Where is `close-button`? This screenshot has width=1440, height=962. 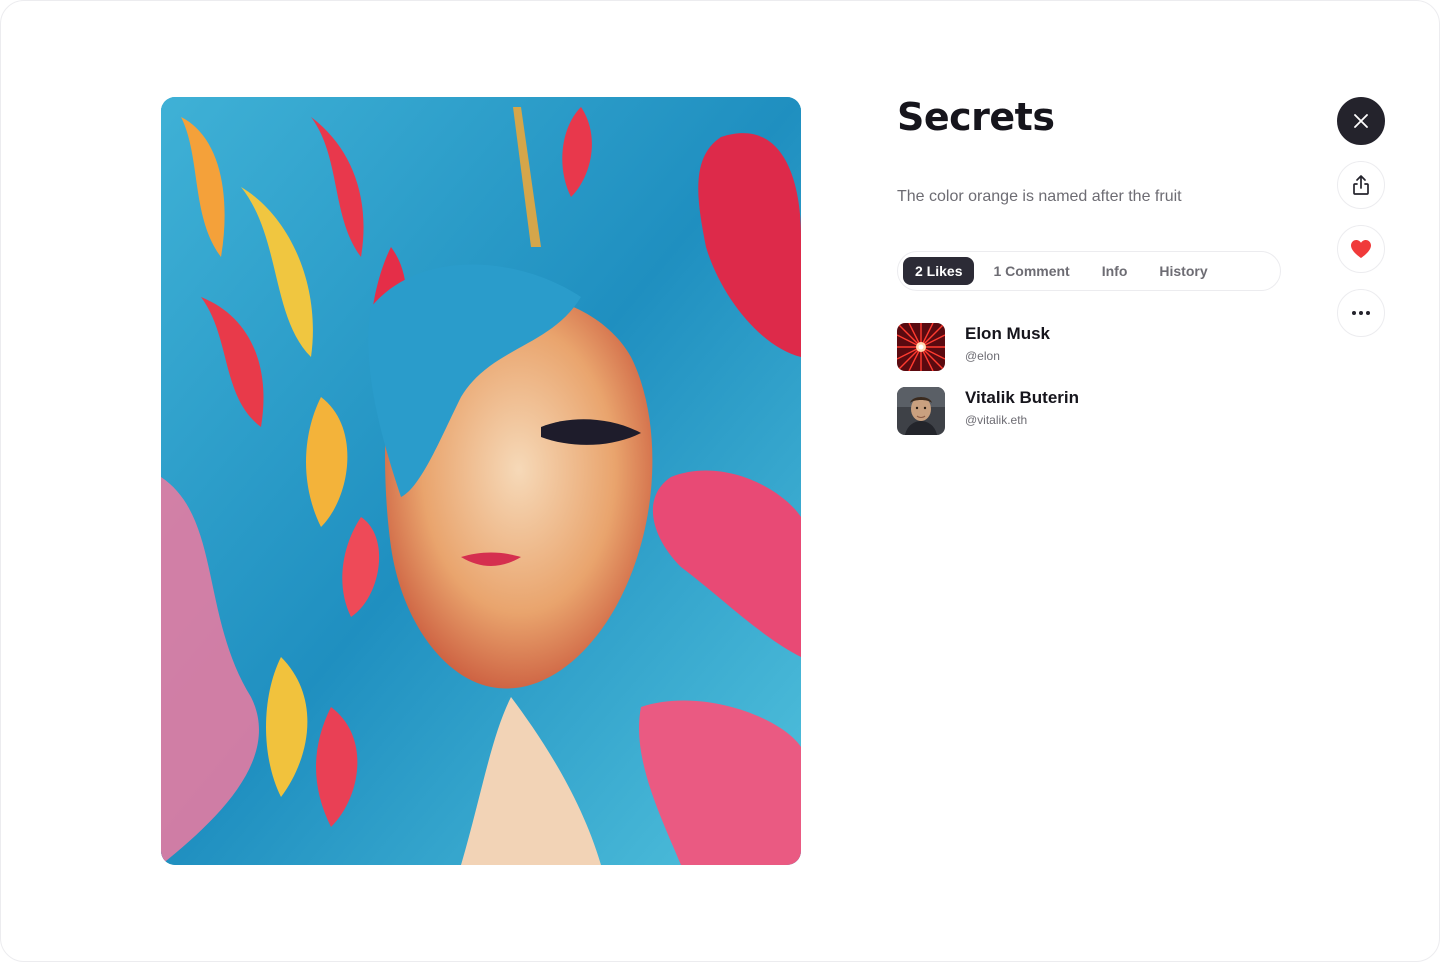 close-button is located at coordinates (1361, 121).